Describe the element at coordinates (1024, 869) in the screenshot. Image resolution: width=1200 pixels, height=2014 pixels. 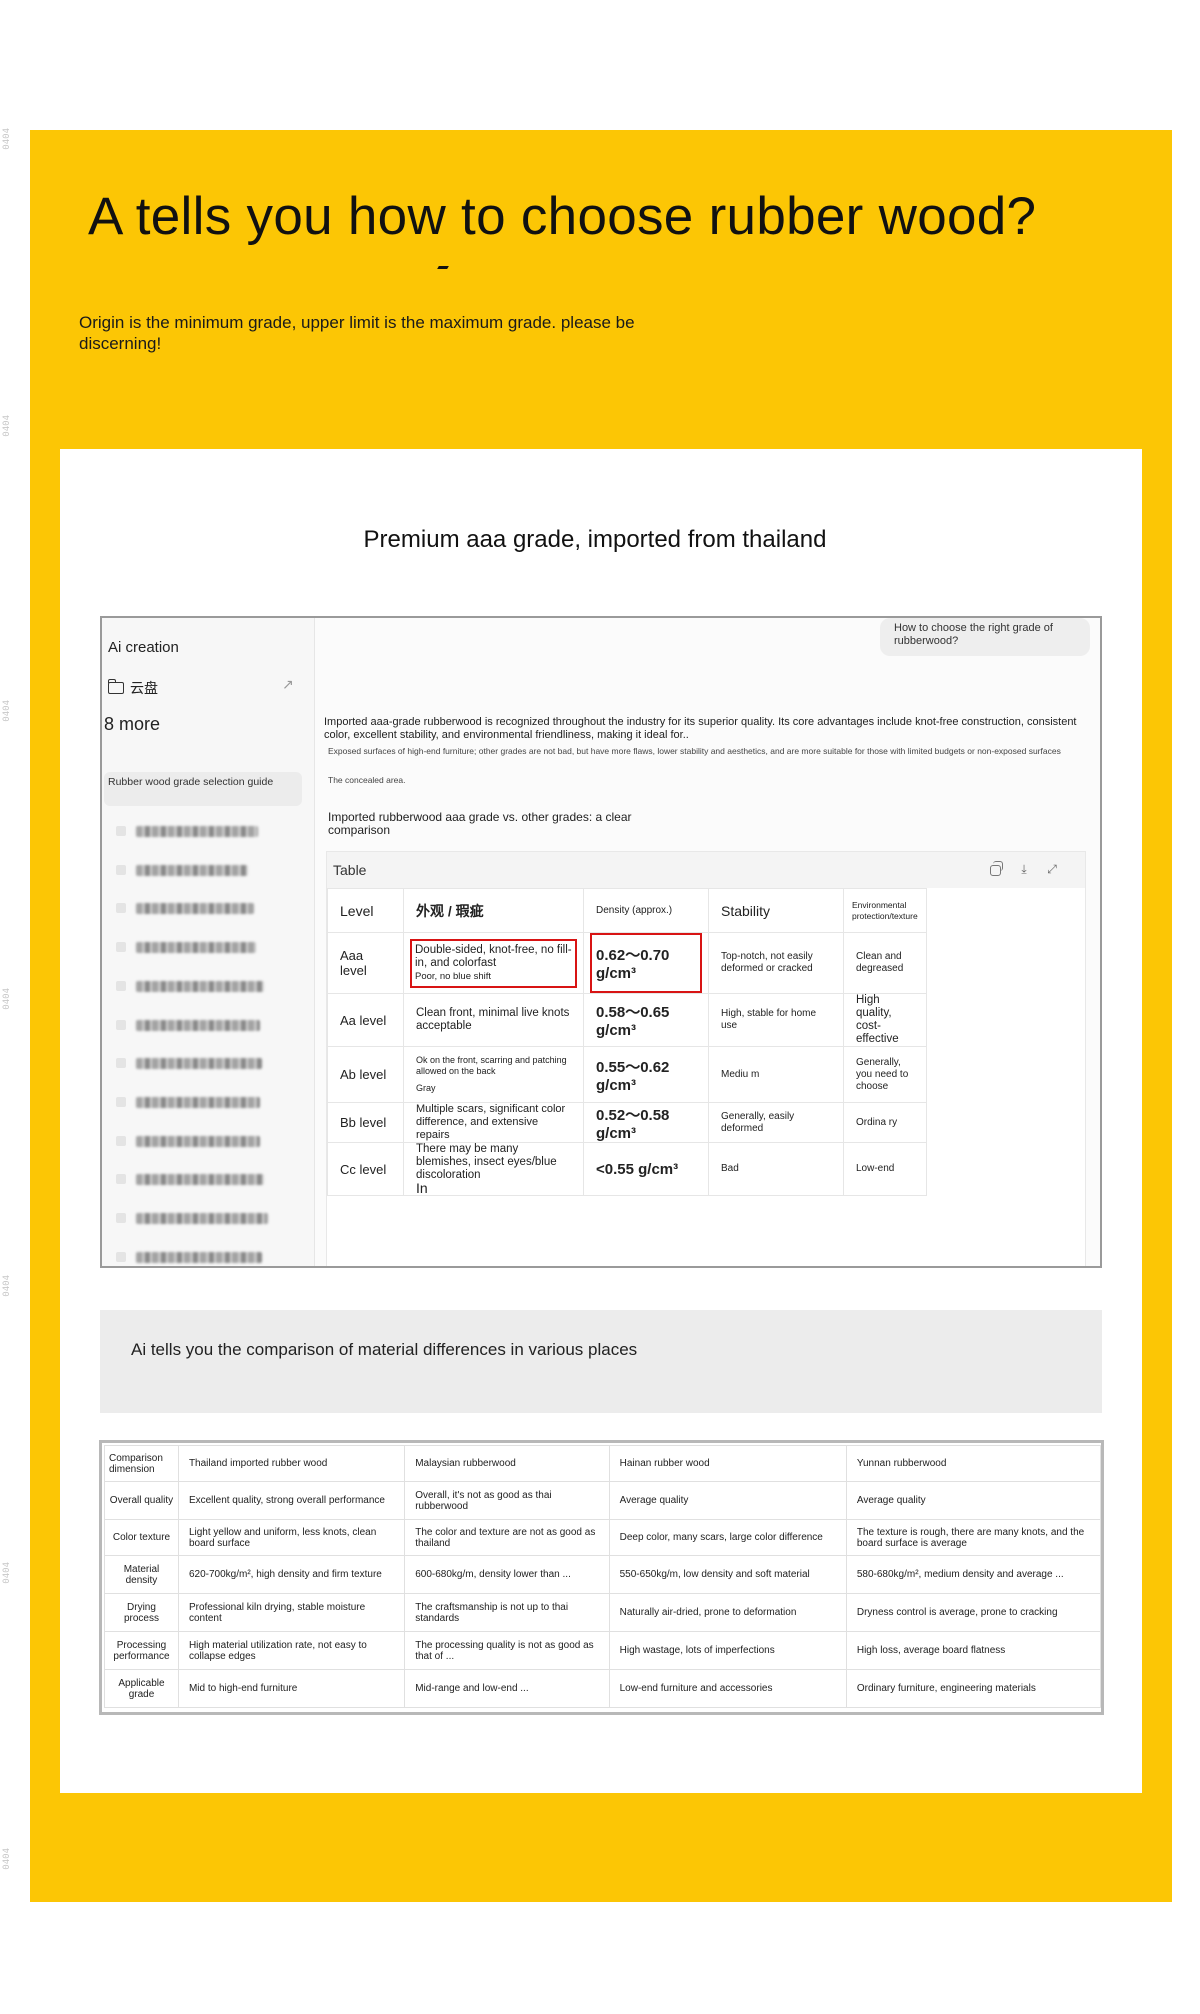
I see `download-icon: ⤓` at that location.